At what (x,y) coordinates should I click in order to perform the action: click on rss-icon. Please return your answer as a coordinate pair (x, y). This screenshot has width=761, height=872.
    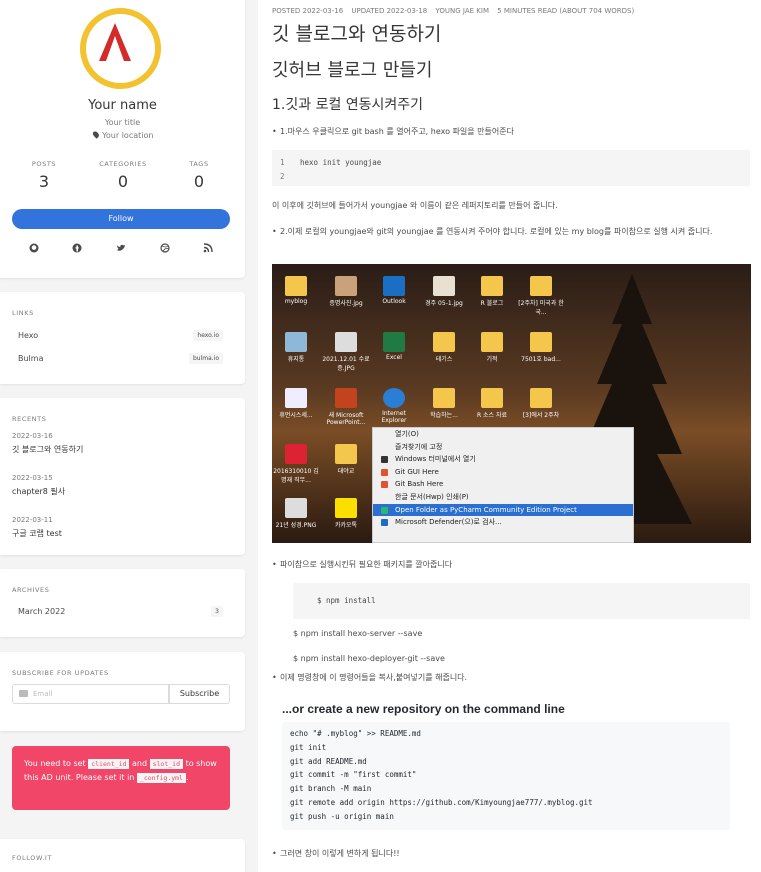
    Looking at the image, I should click on (208, 248).